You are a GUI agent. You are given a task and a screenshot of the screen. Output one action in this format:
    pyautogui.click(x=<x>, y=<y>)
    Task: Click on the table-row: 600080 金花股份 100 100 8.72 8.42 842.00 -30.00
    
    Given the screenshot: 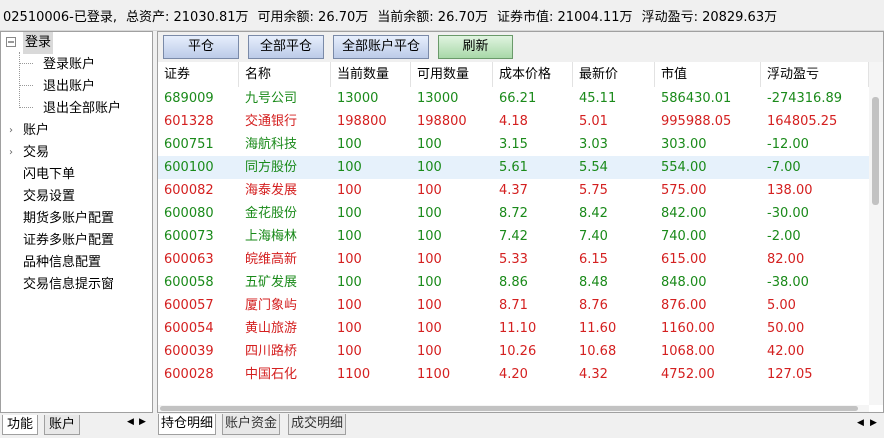 What is the action you would take?
    pyautogui.click(x=513, y=213)
    